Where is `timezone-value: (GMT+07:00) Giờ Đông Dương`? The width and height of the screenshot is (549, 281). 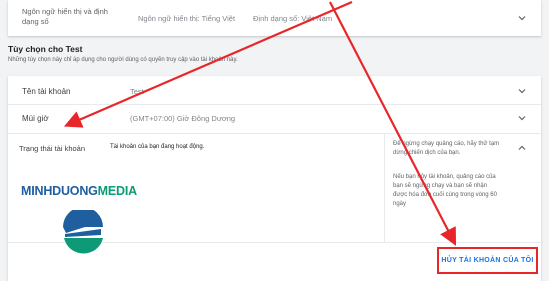
timezone-value: (GMT+07:00) Giờ Đông Dương is located at coordinates (183, 118).